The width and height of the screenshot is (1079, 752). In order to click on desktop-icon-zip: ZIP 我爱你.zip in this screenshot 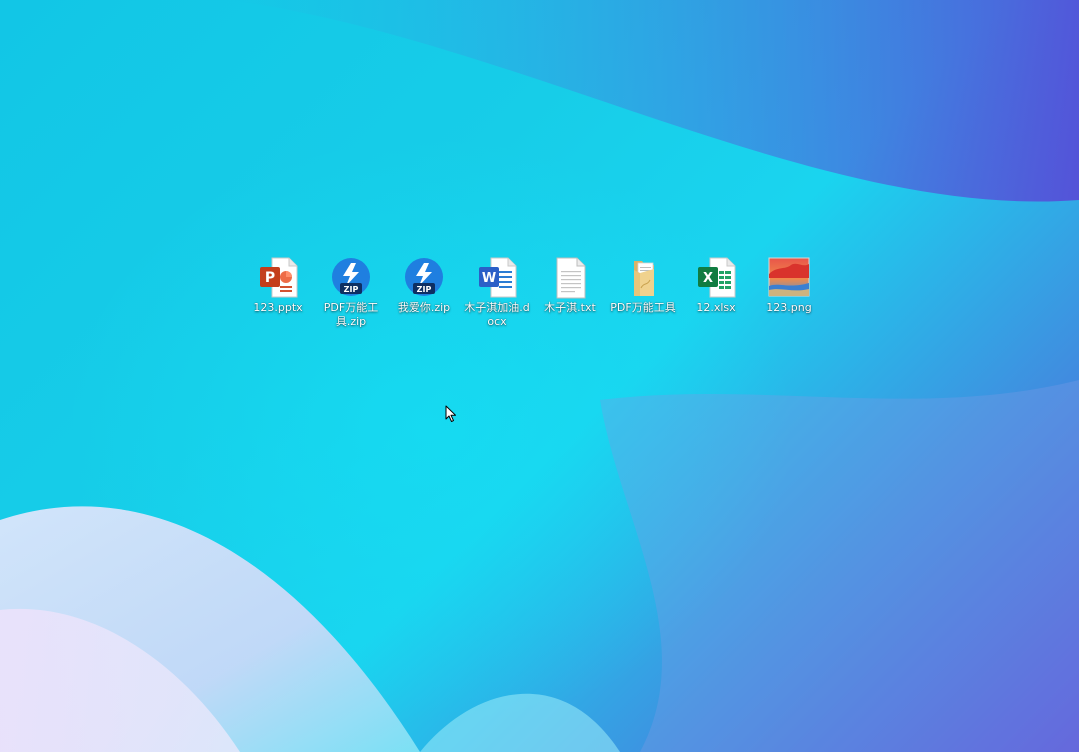, I will do `click(424, 299)`.